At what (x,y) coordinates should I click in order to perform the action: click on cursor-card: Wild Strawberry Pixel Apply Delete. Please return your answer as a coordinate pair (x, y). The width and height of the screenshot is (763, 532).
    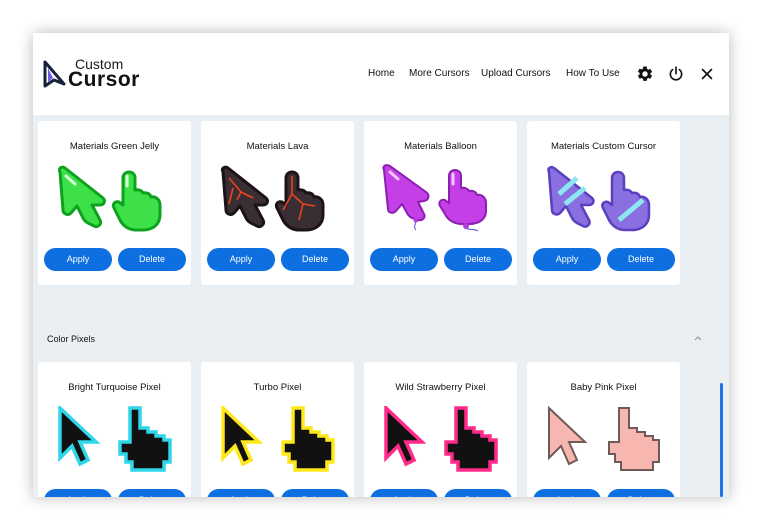
    Looking at the image, I should click on (440, 429).